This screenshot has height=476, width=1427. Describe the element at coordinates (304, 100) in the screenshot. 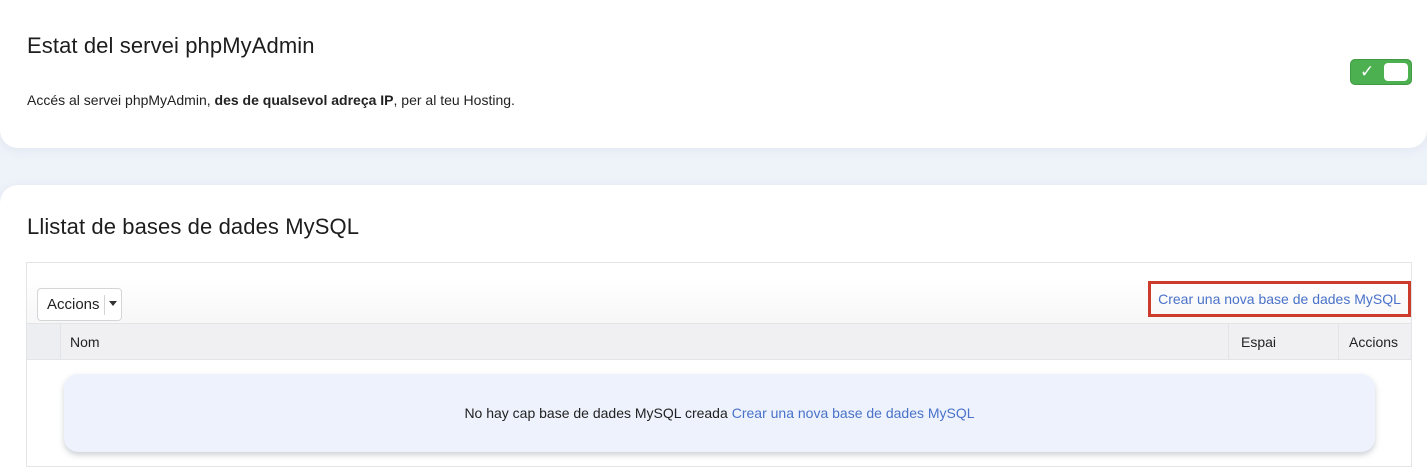

I see `description-bold: des de qualsevol adreça IP` at that location.